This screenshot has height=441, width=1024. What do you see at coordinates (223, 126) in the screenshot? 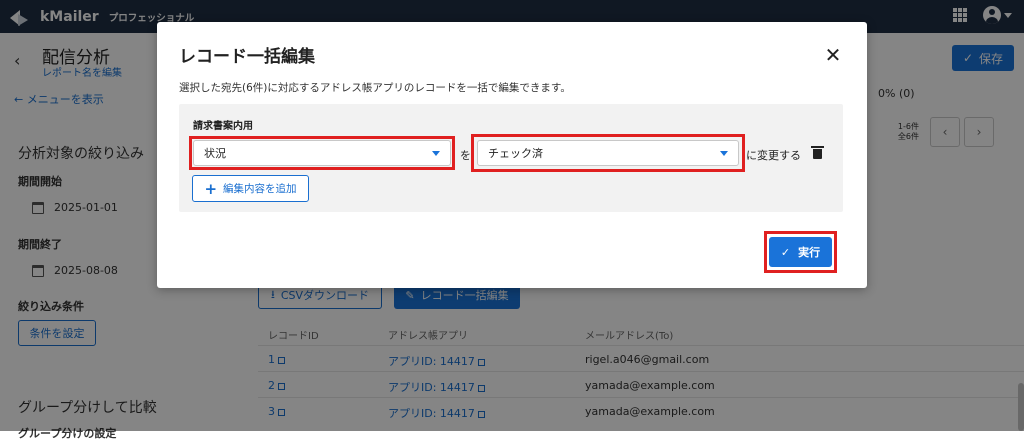
I see `app-field-title: 請求書案内用` at bounding box center [223, 126].